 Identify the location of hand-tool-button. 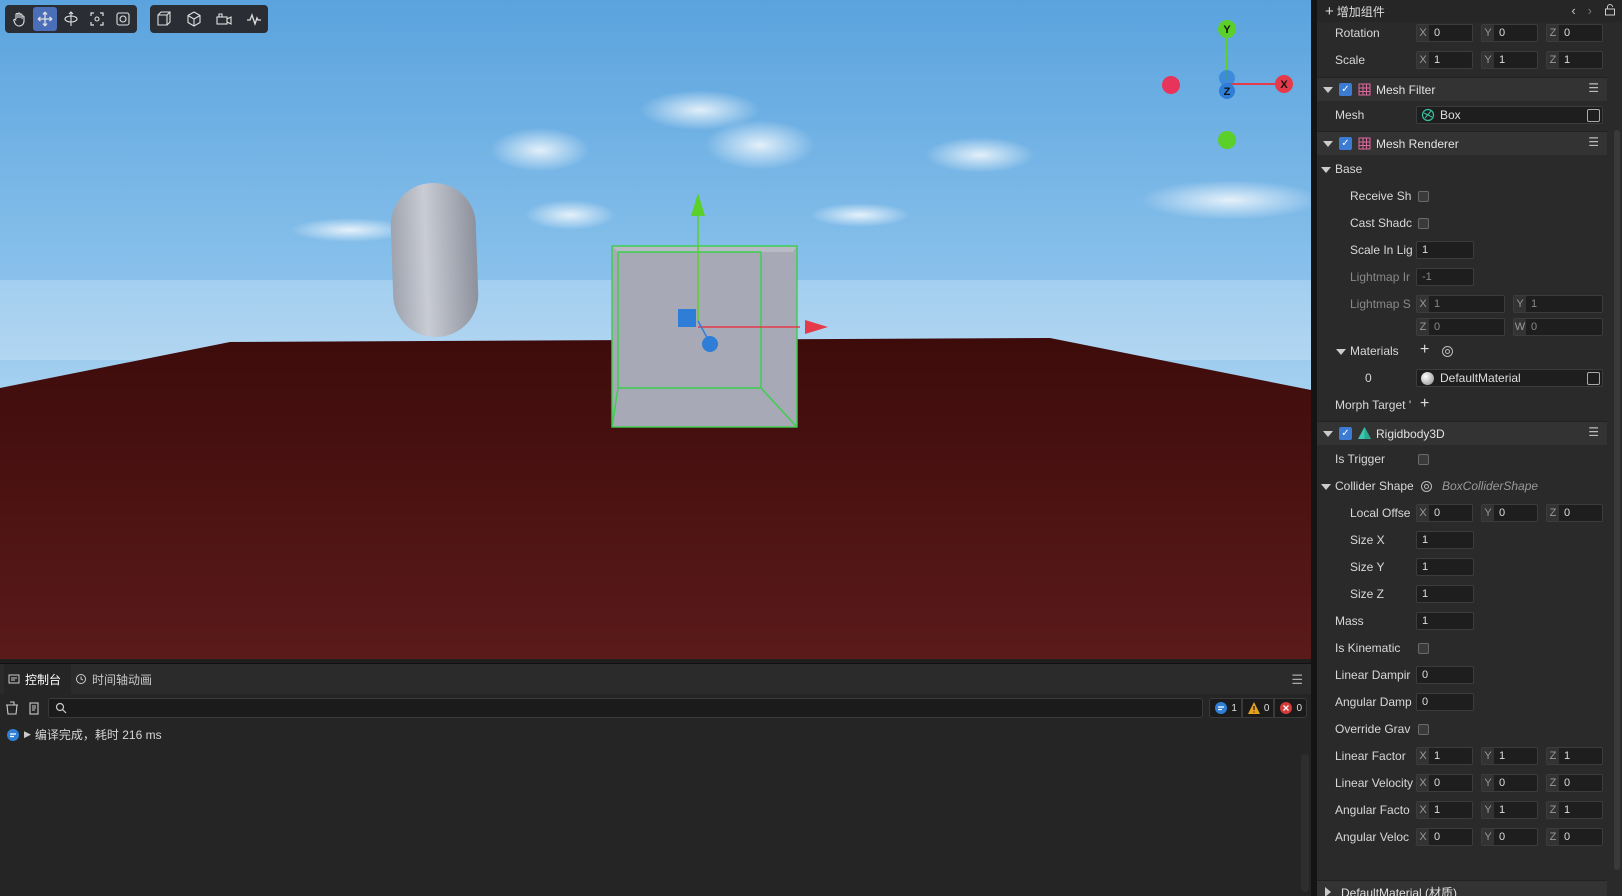
(19, 19).